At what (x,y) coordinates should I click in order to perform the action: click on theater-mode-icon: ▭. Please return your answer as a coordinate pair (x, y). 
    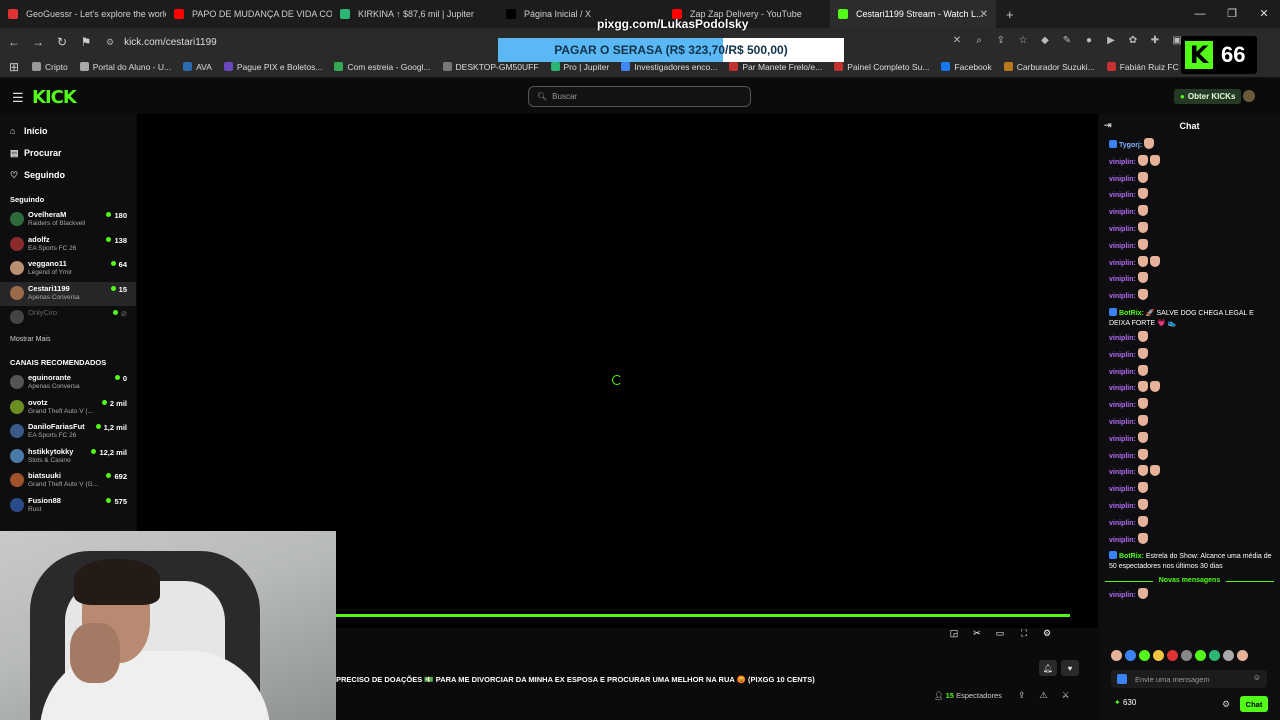
    Looking at the image, I should click on (1000, 633).